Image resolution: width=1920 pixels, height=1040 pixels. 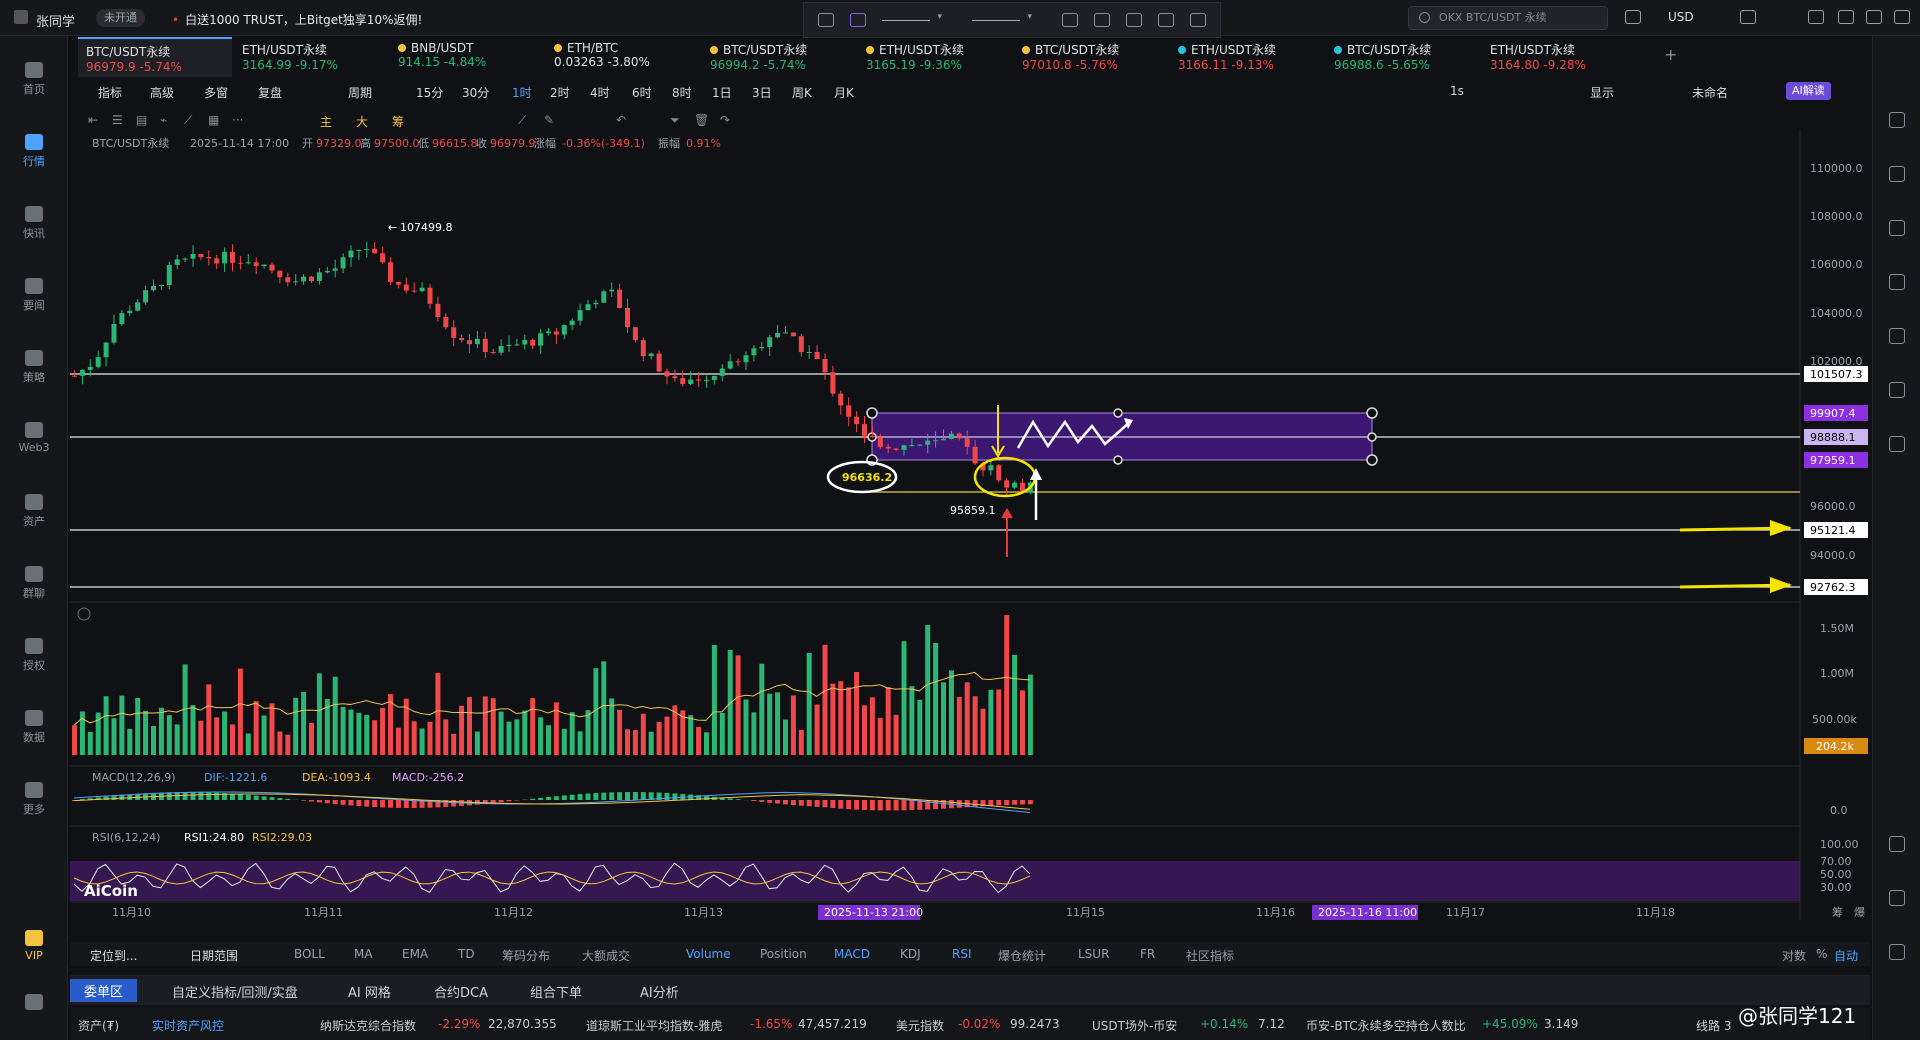 I want to click on risk-control-link: 实时资产风控, so click(x=188, y=1025).